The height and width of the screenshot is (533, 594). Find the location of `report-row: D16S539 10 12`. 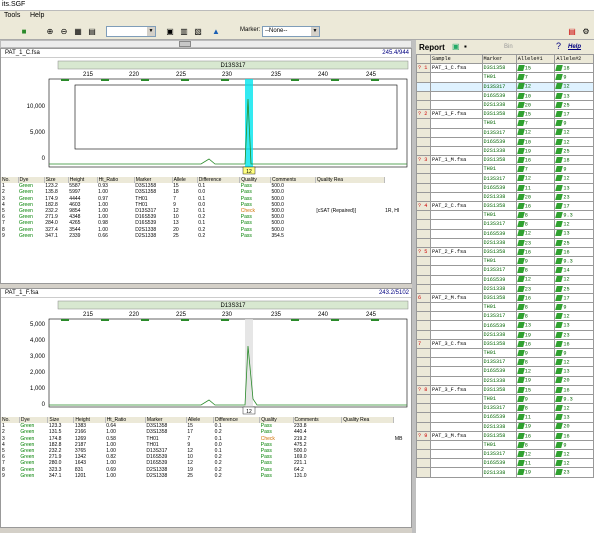

report-row: D16S539 10 12 is located at coordinates (505, 141).